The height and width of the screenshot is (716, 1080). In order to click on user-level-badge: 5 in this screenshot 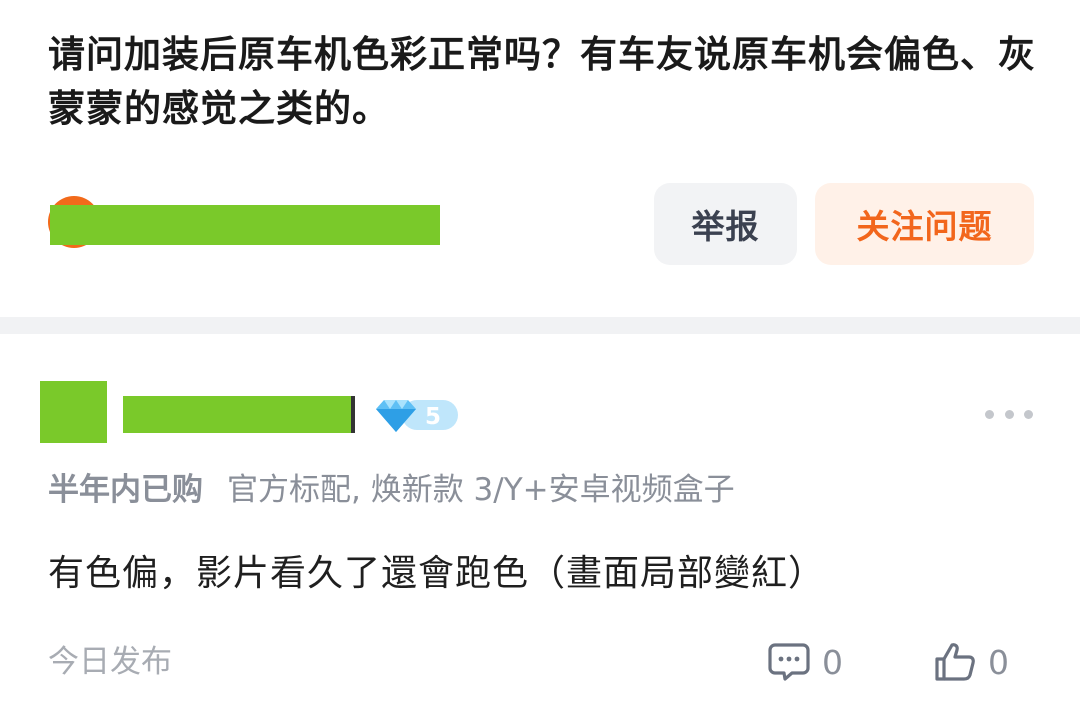, I will do `click(416, 415)`.